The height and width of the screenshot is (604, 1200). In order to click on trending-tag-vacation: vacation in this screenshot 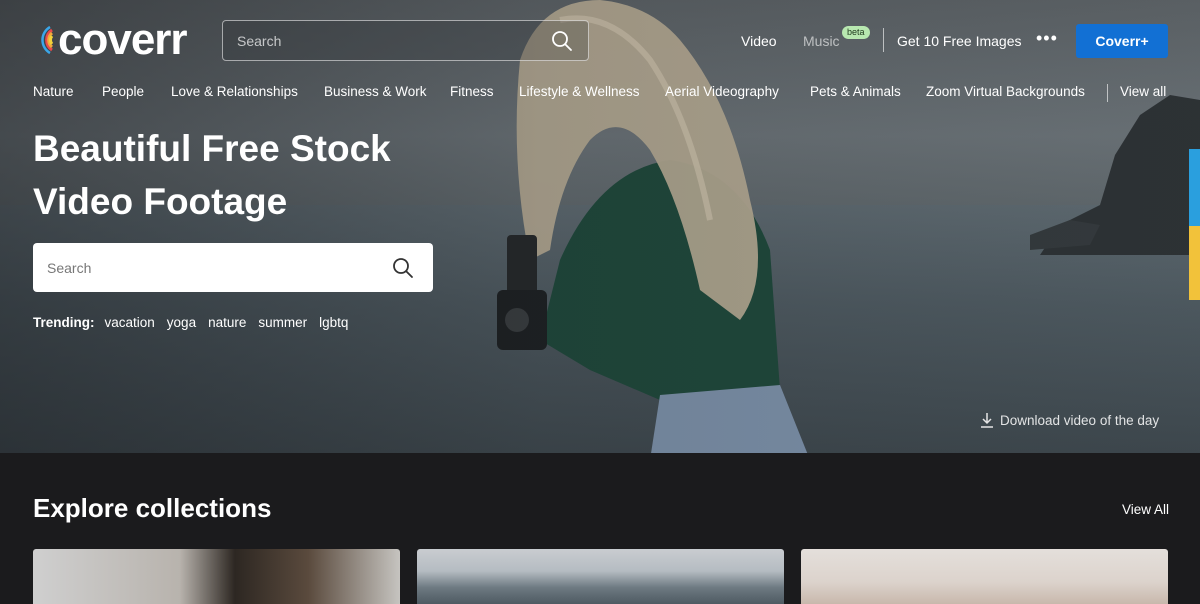, I will do `click(130, 322)`.